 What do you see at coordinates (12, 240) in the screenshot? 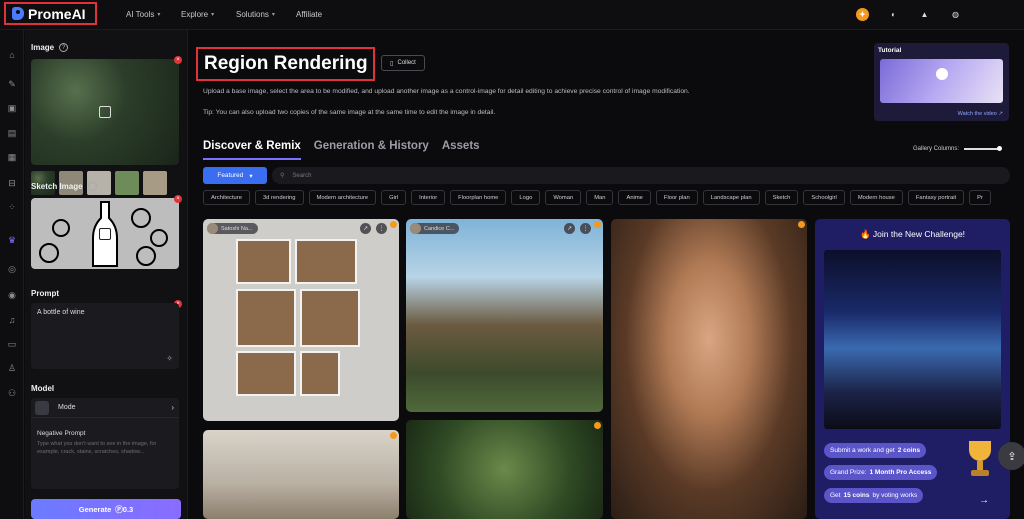
I see `crown-icon: ♛` at bounding box center [12, 240].